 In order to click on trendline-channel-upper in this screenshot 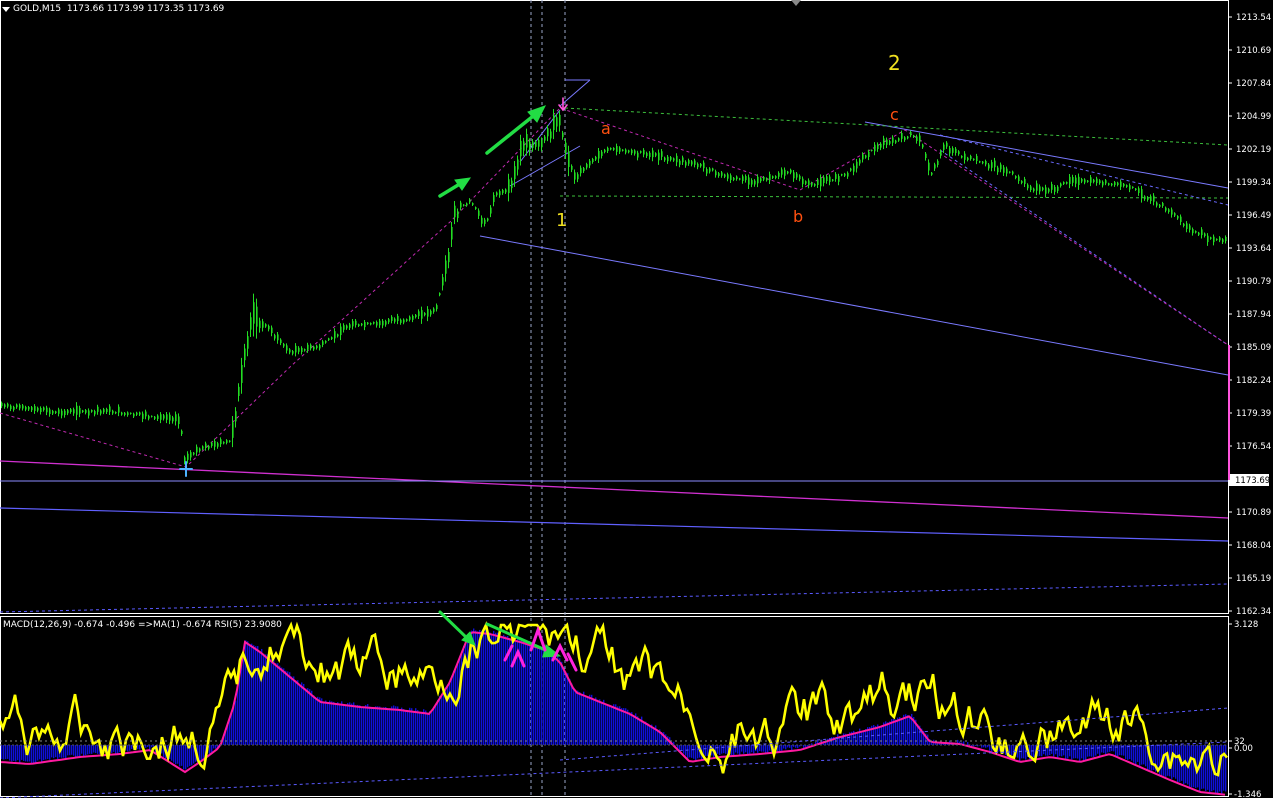, I will do `click(1046, 155)`.